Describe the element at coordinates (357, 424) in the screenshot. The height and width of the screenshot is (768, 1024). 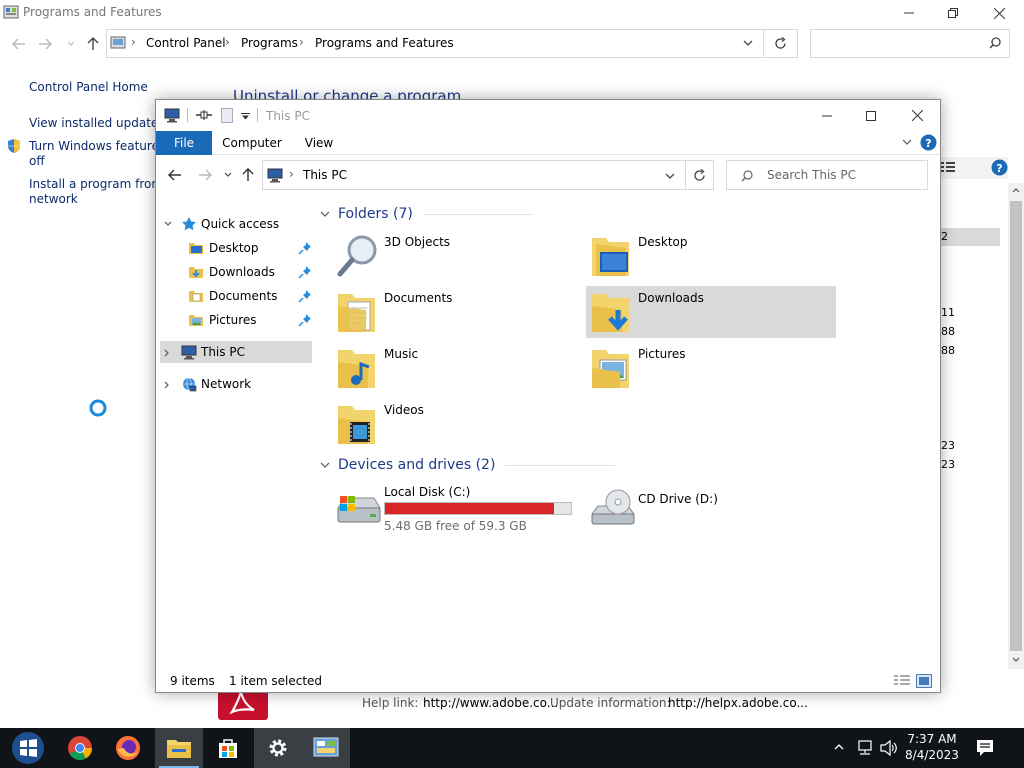
I see `videos-folder-icon` at that location.